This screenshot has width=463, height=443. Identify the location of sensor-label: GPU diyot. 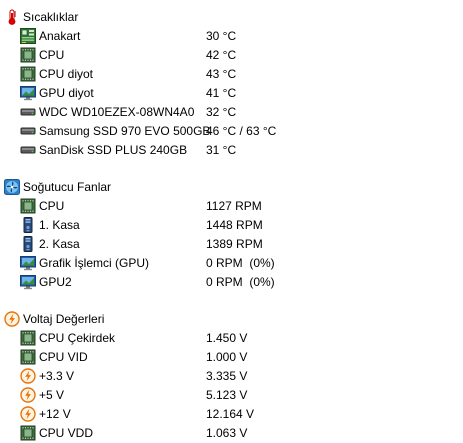
(66, 93).